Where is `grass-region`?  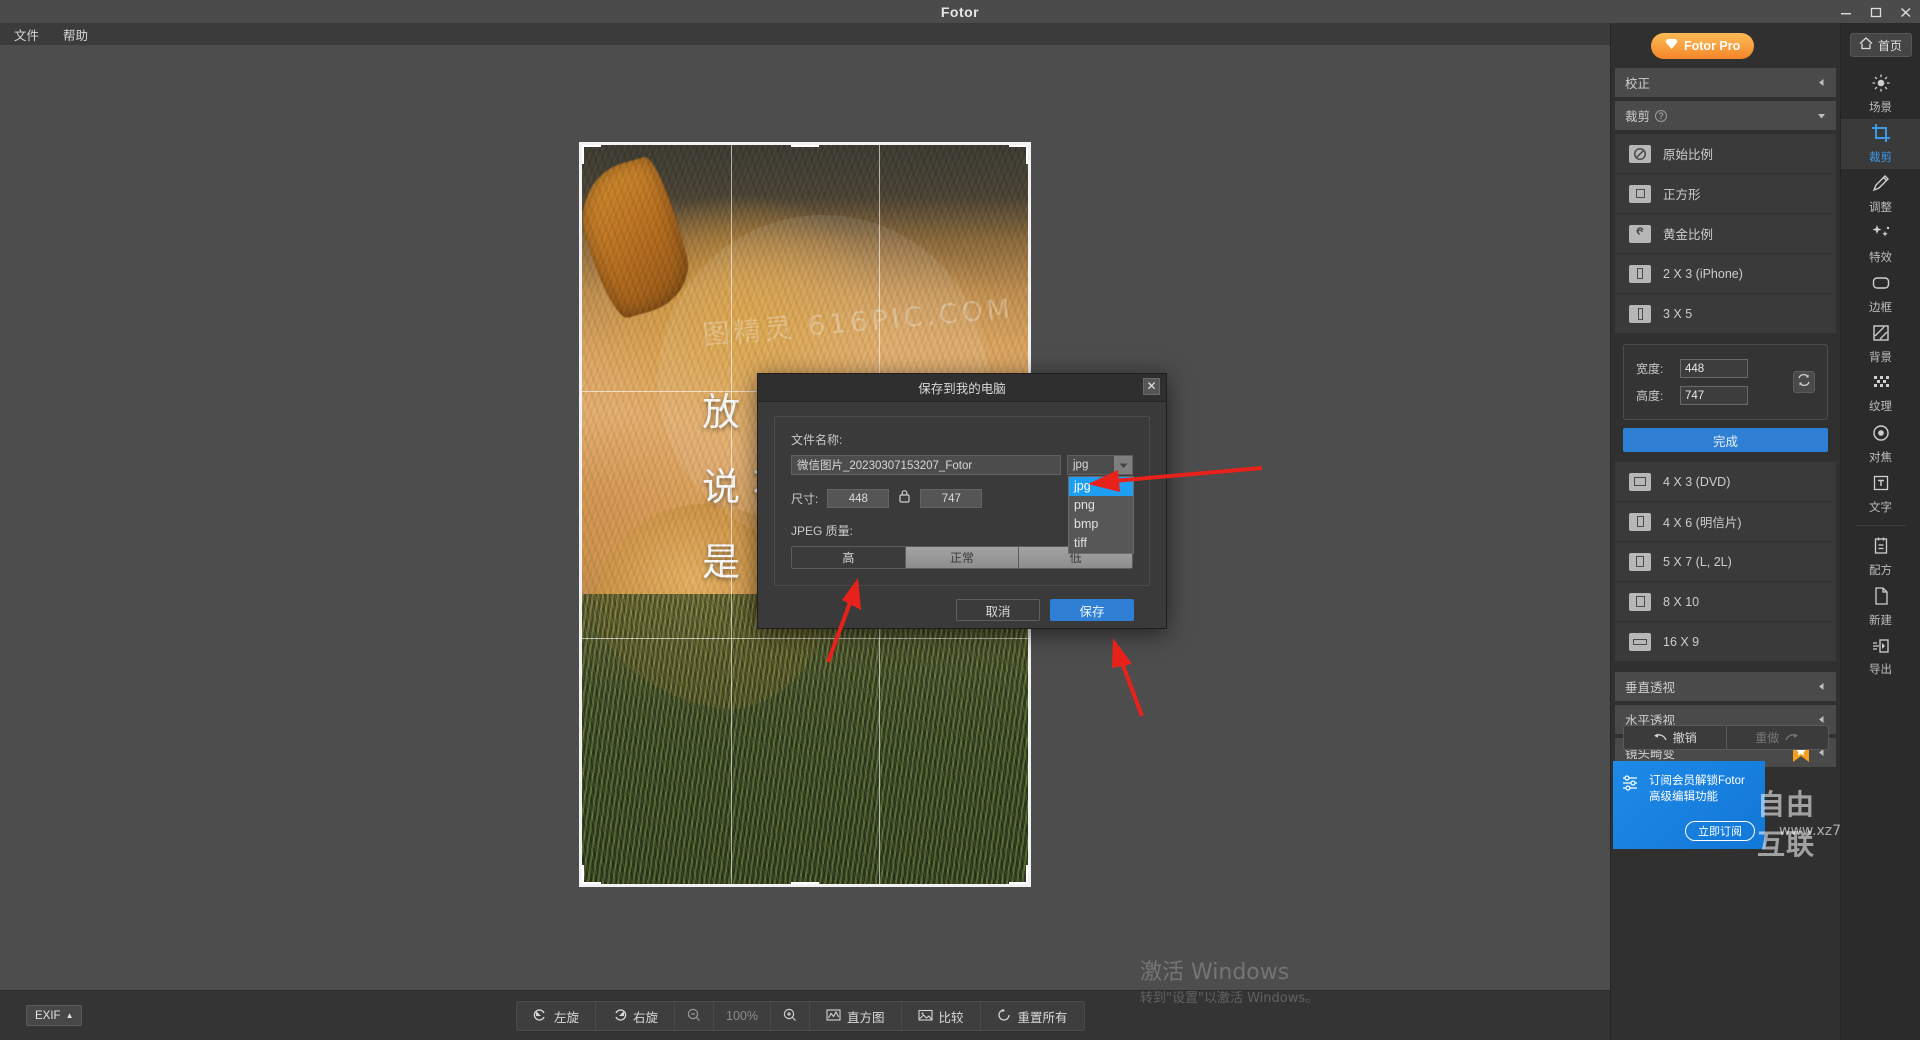
grass-region is located at coordinates (805, 739).